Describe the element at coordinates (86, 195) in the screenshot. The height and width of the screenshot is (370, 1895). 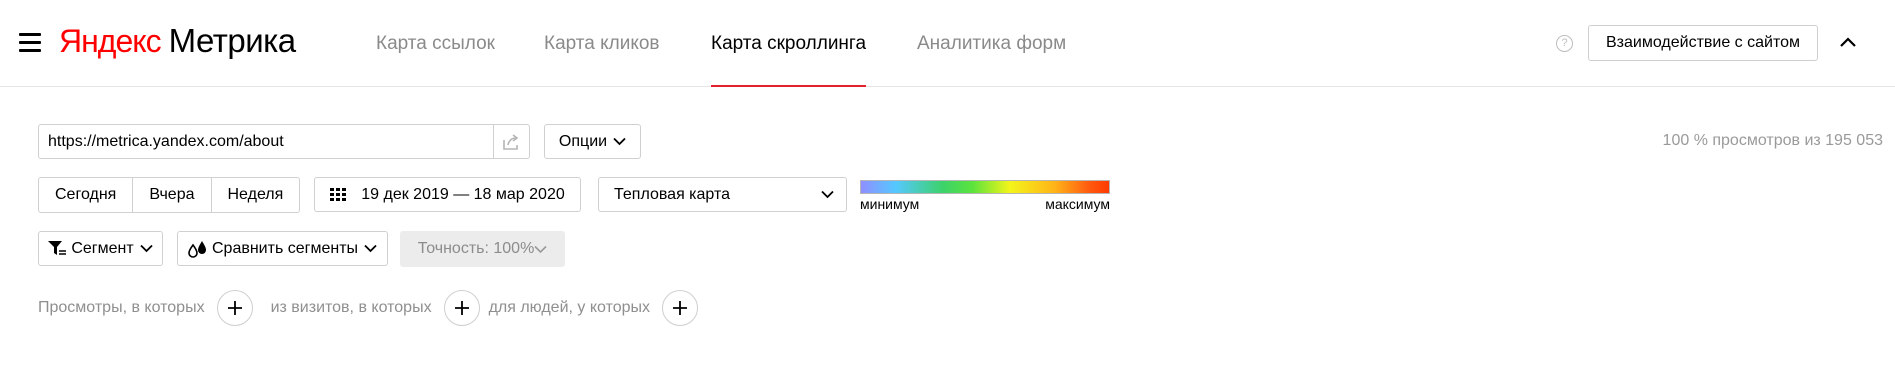
I see `period-today: Сегодня` at that location.